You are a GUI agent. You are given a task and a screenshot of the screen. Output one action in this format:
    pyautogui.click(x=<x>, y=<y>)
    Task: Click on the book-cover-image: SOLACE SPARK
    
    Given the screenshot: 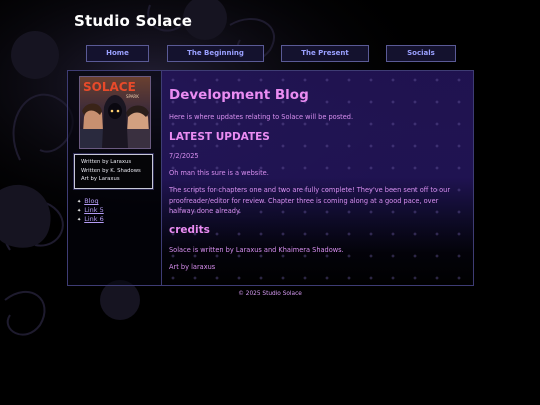 What is the action you would take?
    pyautogui.click(x=115, y=112)
    